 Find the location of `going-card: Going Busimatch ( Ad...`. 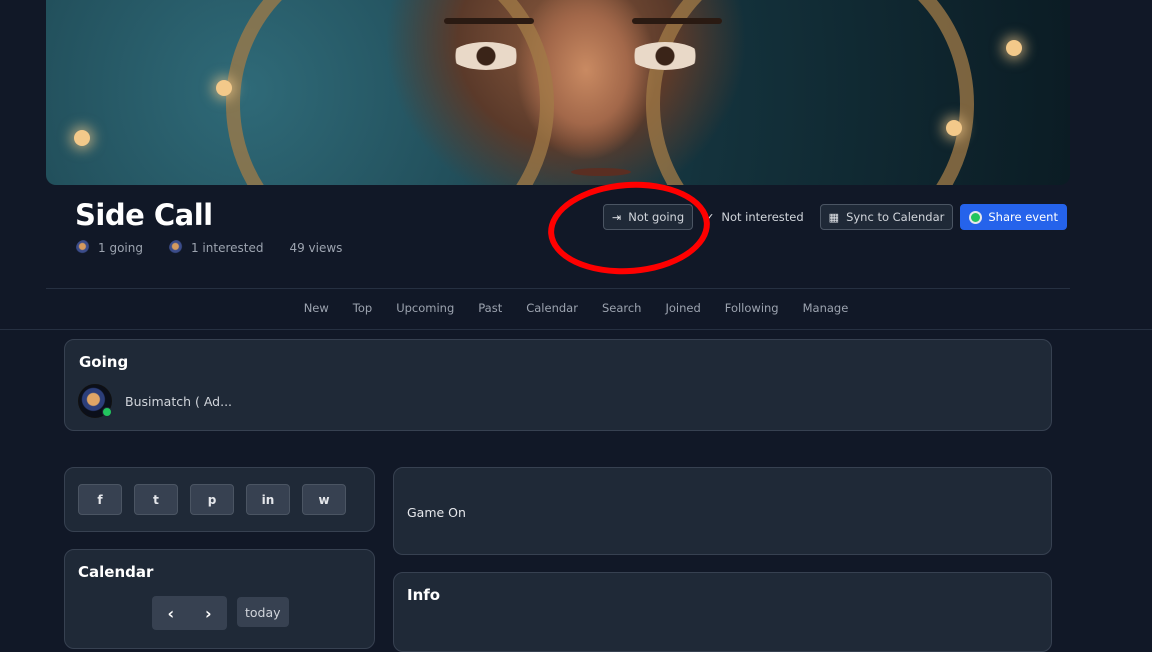

going-card: Going Busimatch ( Ad... is located at coordinates (558, 385).